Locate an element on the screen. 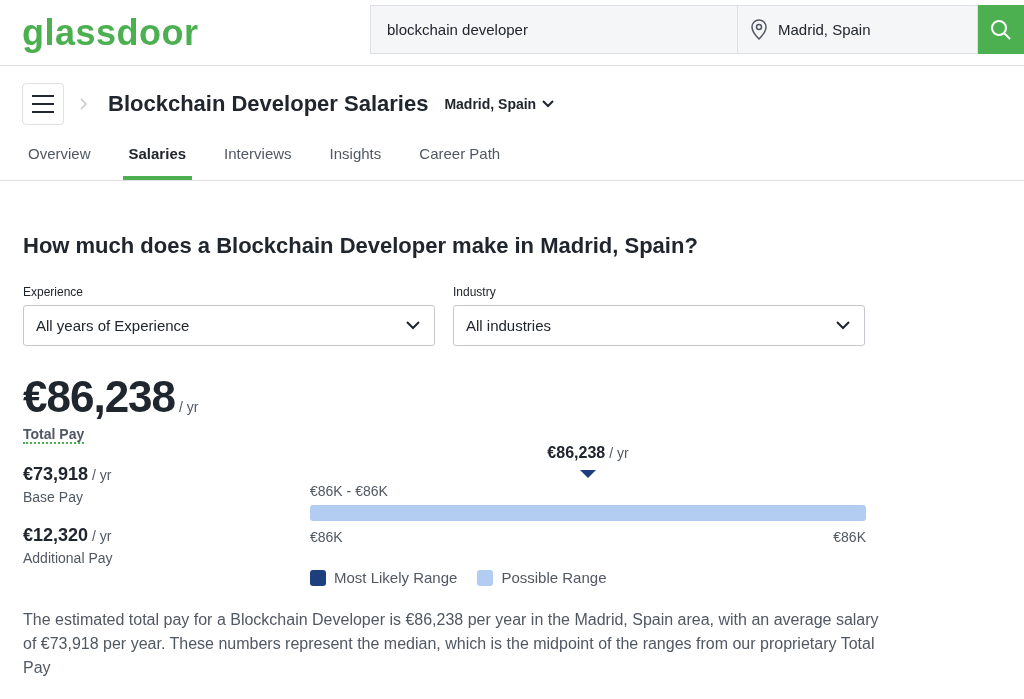 Image resolution: width=1024 pixels, height=699 pixels. median-marker-icon is located at coordinates (588, 474).